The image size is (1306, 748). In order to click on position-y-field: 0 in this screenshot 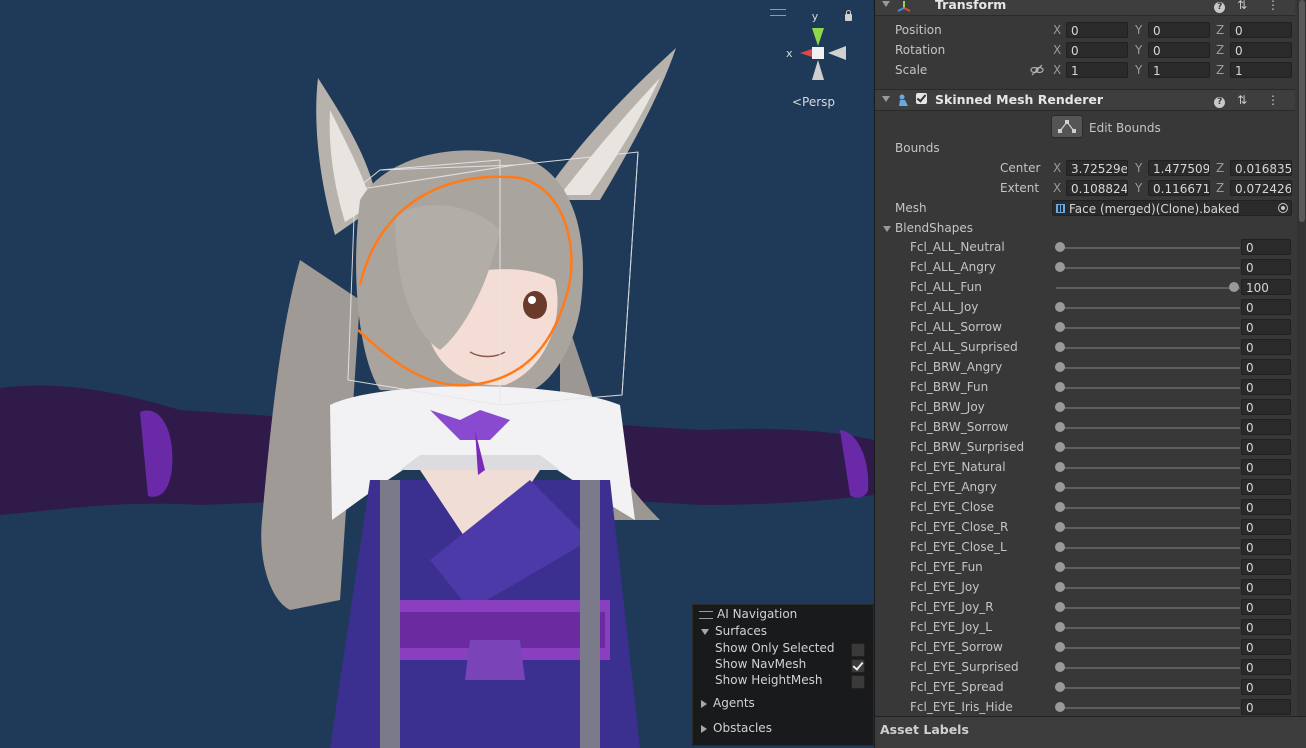, I will do `click(1179, 30)`.